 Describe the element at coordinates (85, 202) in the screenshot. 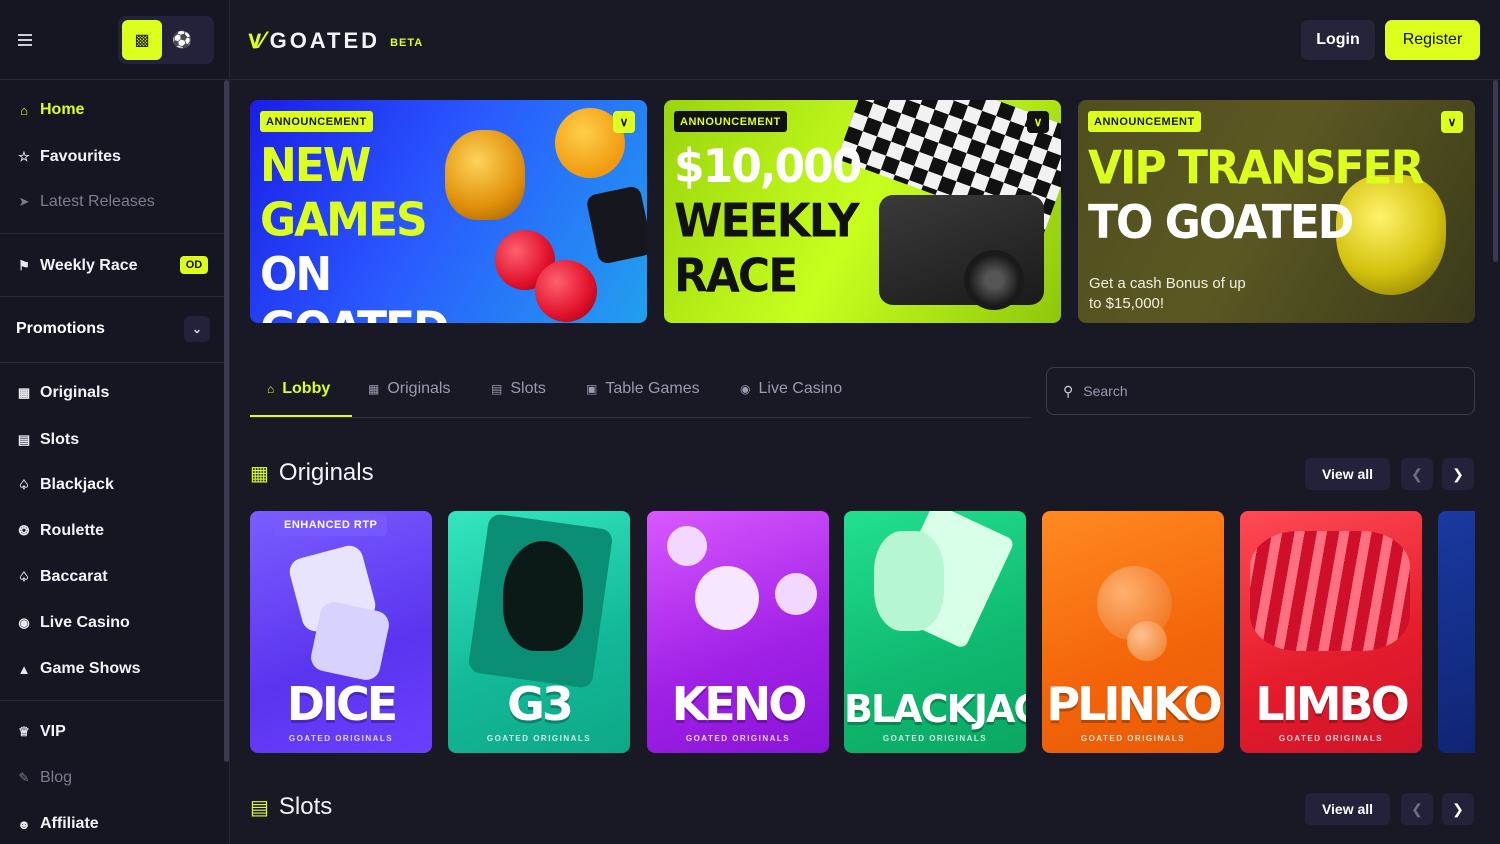

I see `sidebar-item-latest-releases: ➤ Latest Releases` at that location.